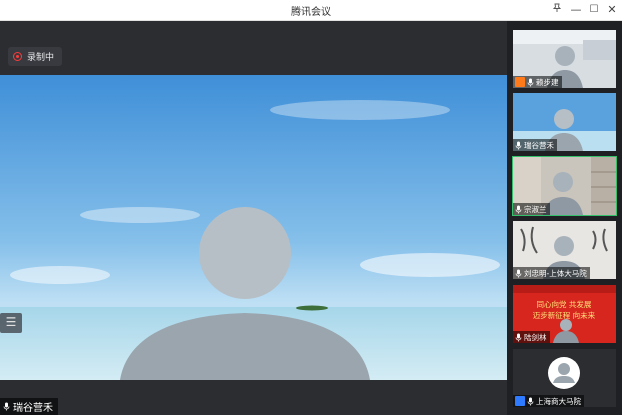 The height and width of the screenshot is (415, 622). I want to click on title-bar: 腾讯会议 — ☐ ✕, so click(311, 10).